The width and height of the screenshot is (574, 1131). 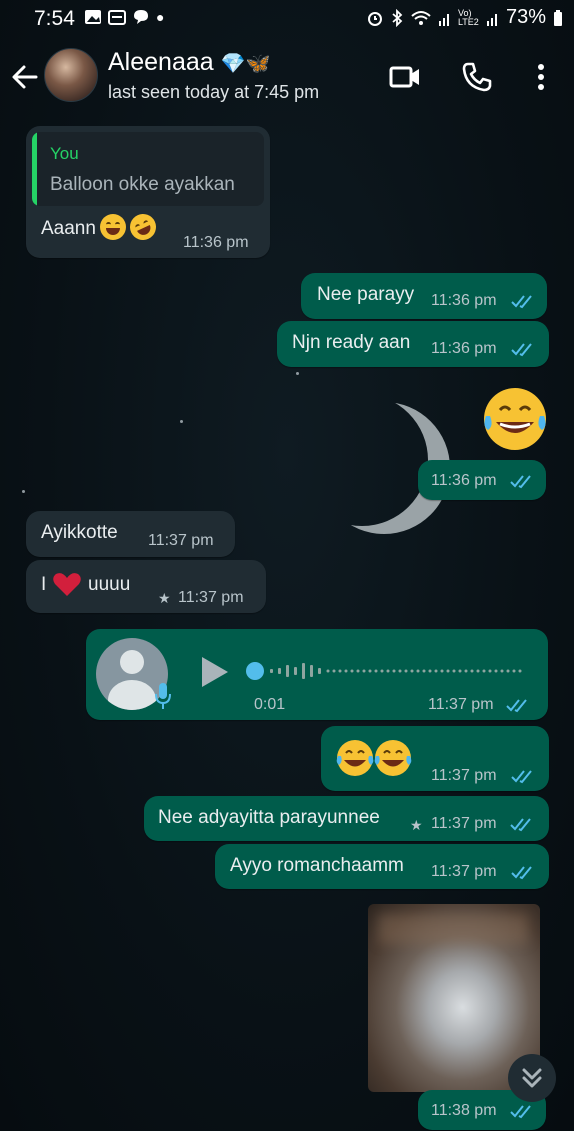 What do you see at coordinates (477, 77) in the screenshot?
I see `phone-icon` at bounding box center [477, 77].